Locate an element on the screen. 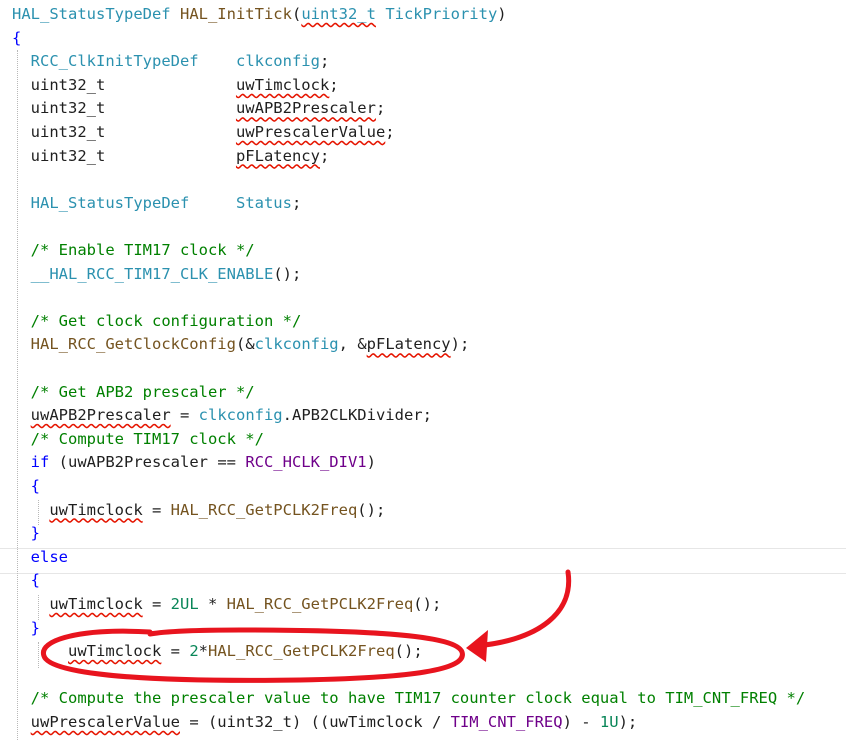 The image size is (846, 753). arrow-head is located at coordinates (477, 646).